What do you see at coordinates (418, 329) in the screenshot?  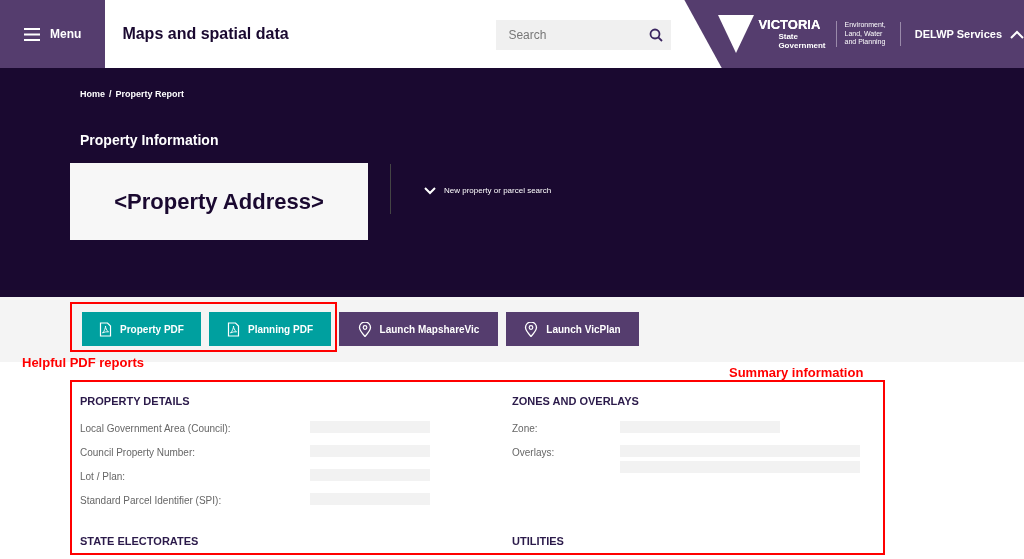 I see `launch-button: Launch MapshareVic` at bounding box center [418, 329].